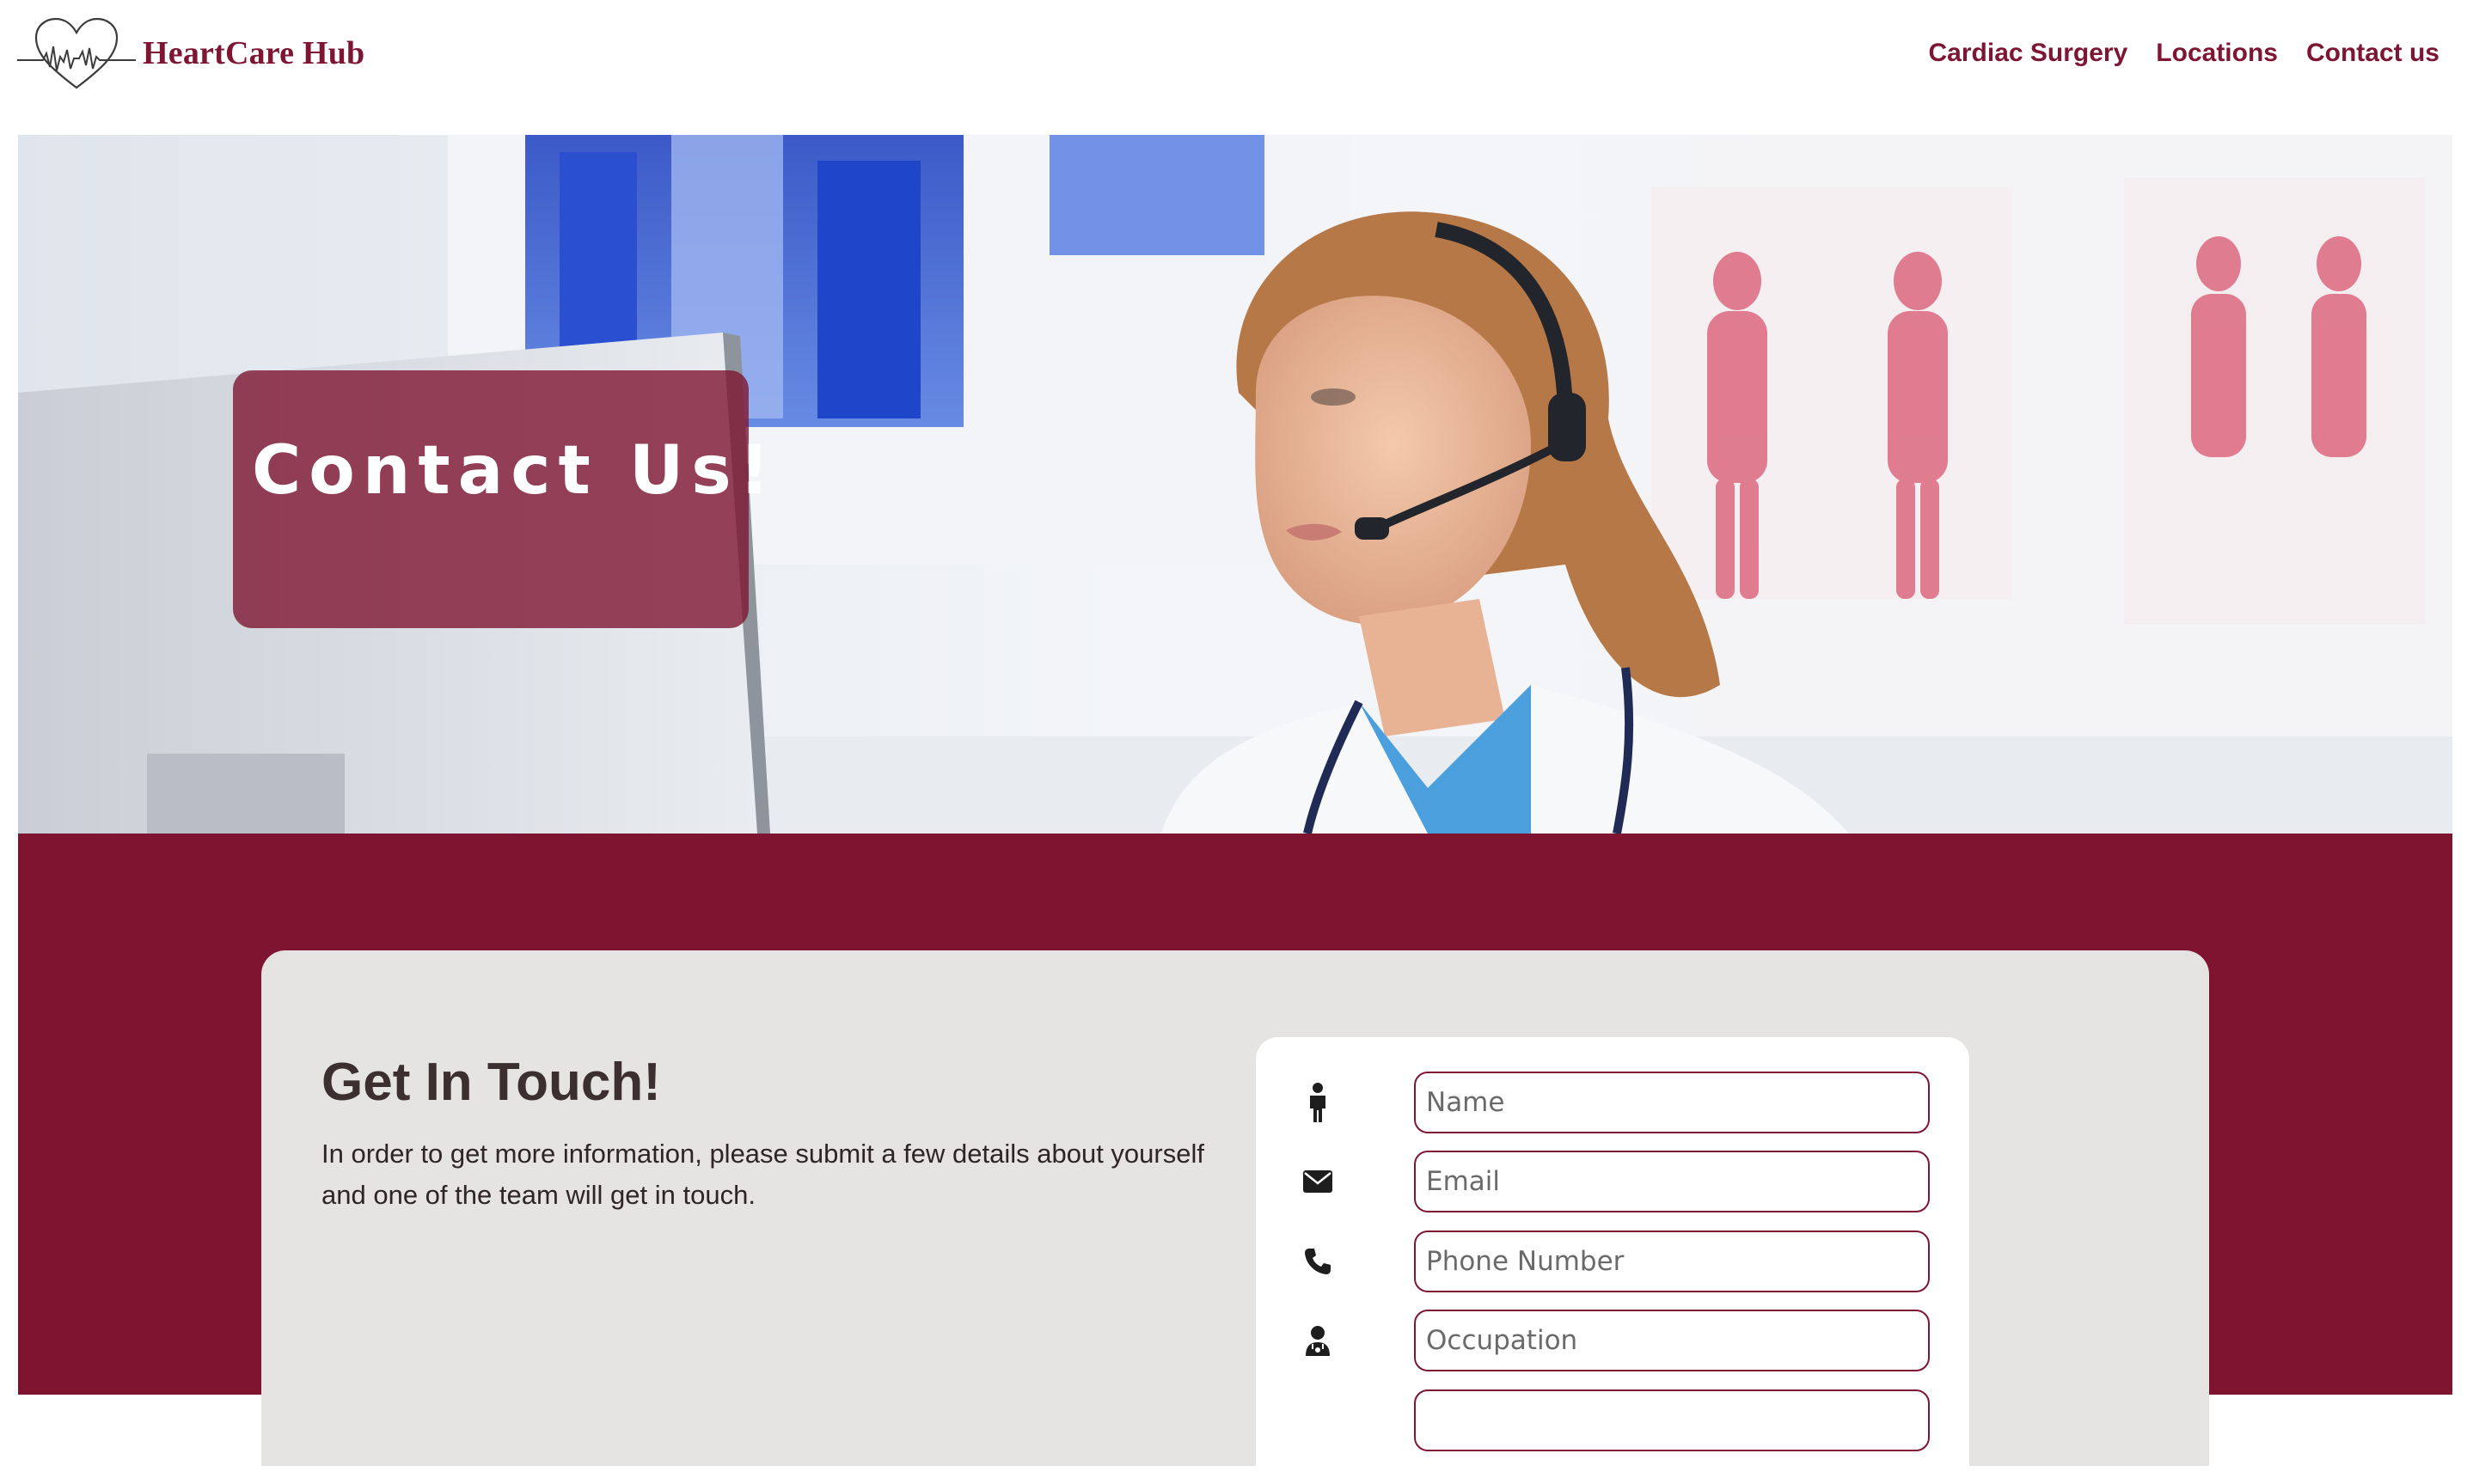  I want to click on email-input, so click(1672, 1181).